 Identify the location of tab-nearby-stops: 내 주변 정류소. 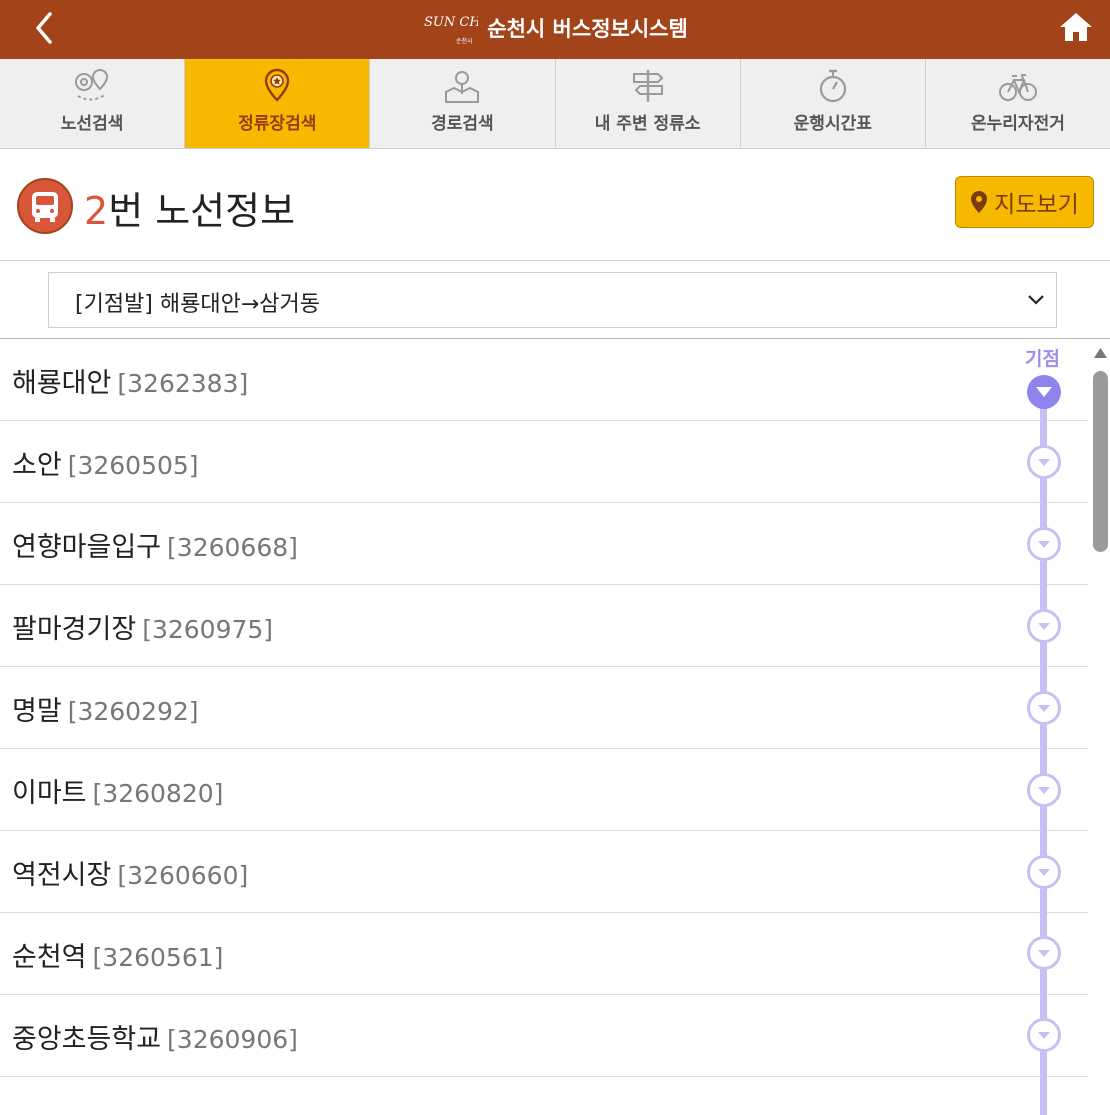
(648, 103).